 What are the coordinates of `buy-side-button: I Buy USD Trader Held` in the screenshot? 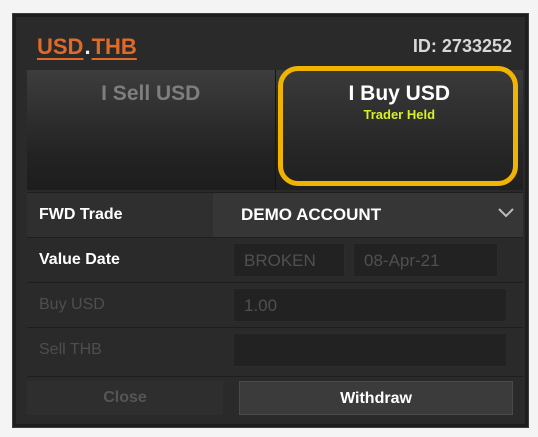 It's located at (399, 130).